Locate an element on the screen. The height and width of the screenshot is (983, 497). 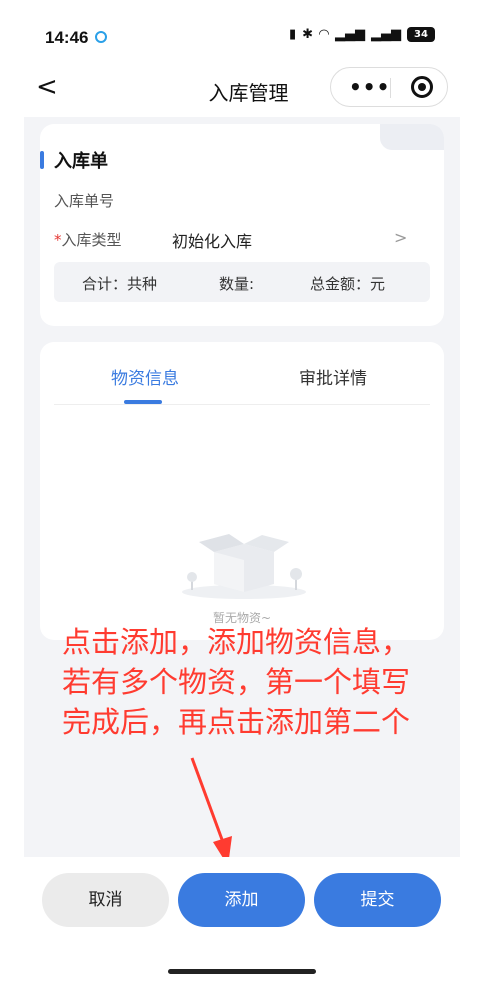
submit-button: 提交 is located at coordinates (377, 900).